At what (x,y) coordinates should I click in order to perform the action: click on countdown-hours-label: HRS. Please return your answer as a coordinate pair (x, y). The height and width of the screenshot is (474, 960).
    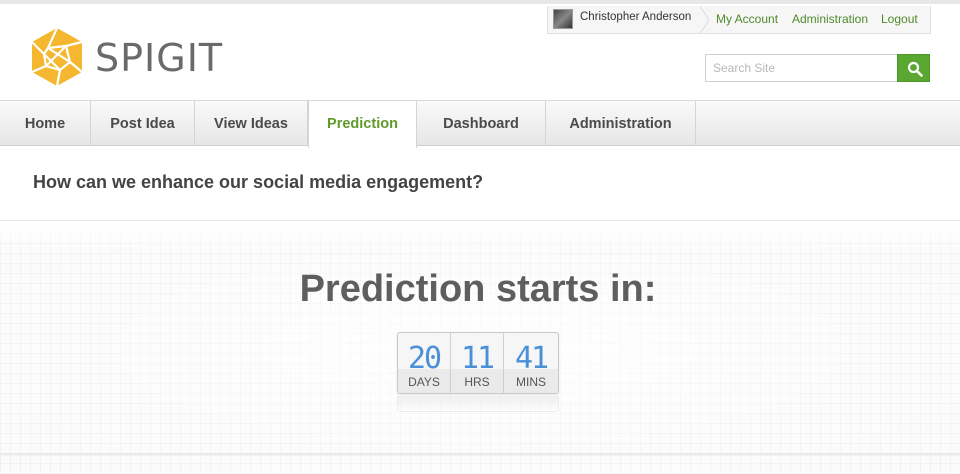
    Looking at the image, I should click on (477, 382).